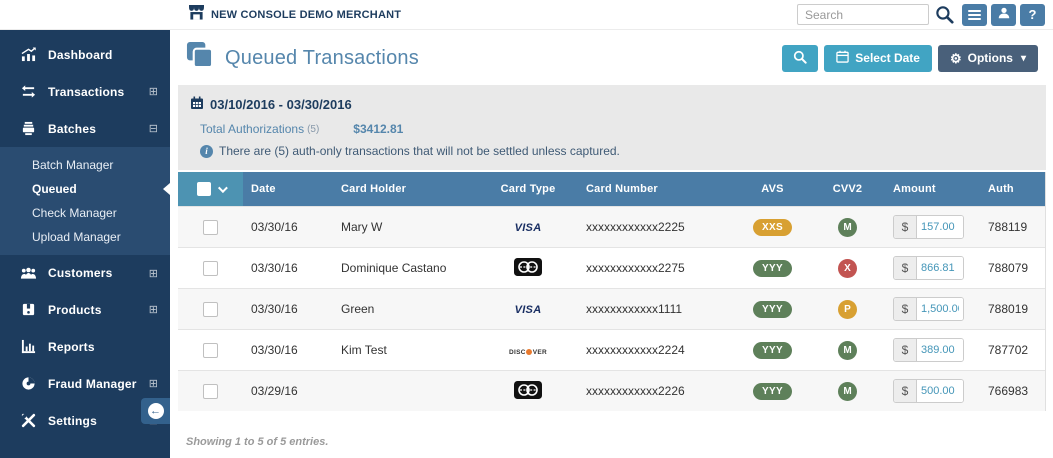 This screenshot has width=1053, height=458. Describe the element at coordinates (85, 309) in the screenshot. I see `sidebar-item-products: Products ⊞` at that location.